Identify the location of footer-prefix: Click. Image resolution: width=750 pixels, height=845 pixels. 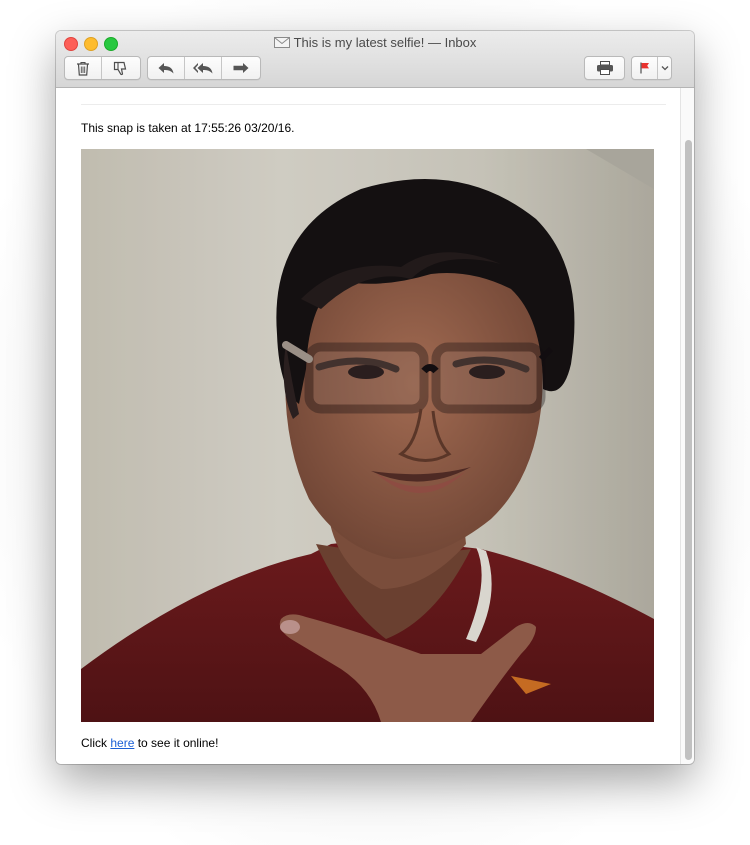
(96, 743).